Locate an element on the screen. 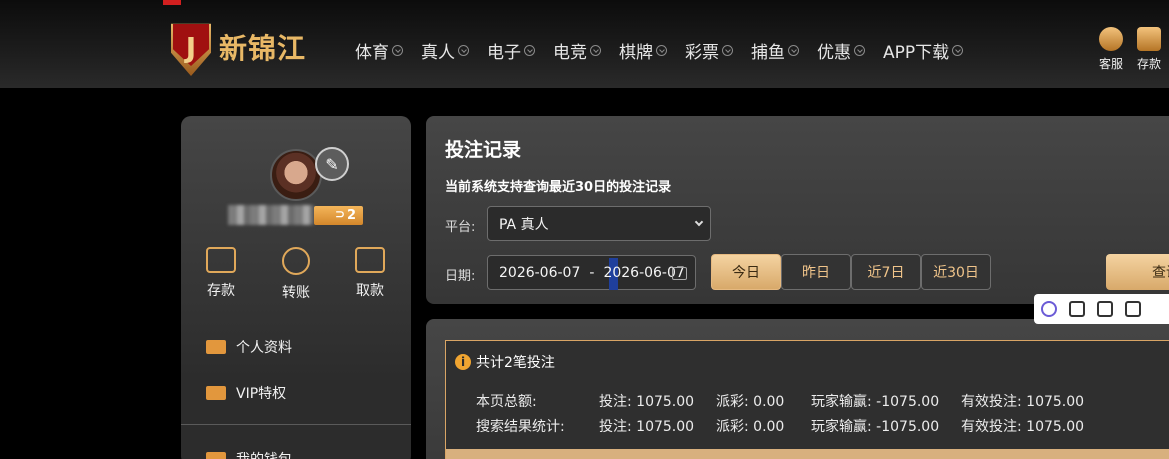 This screenshot has height=459, width=1169. transfer-action: 转账 is located at coordinates (296, 274).